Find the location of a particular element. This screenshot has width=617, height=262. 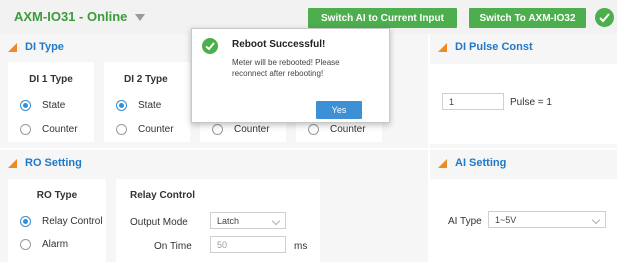

ai-setting-panel: AI Setting AI Type 1~5V is located at coordinates (523, 206).